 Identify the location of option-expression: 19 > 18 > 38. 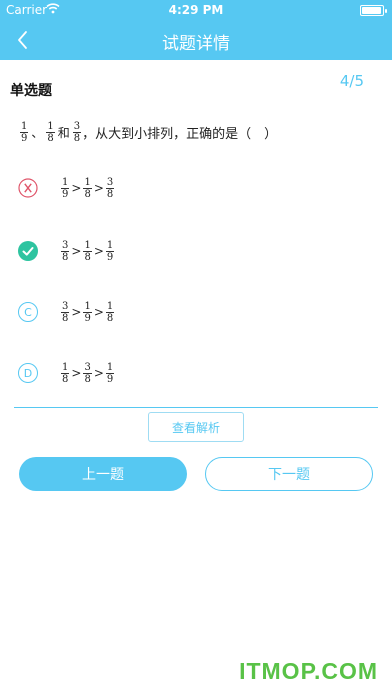
(88, 188).